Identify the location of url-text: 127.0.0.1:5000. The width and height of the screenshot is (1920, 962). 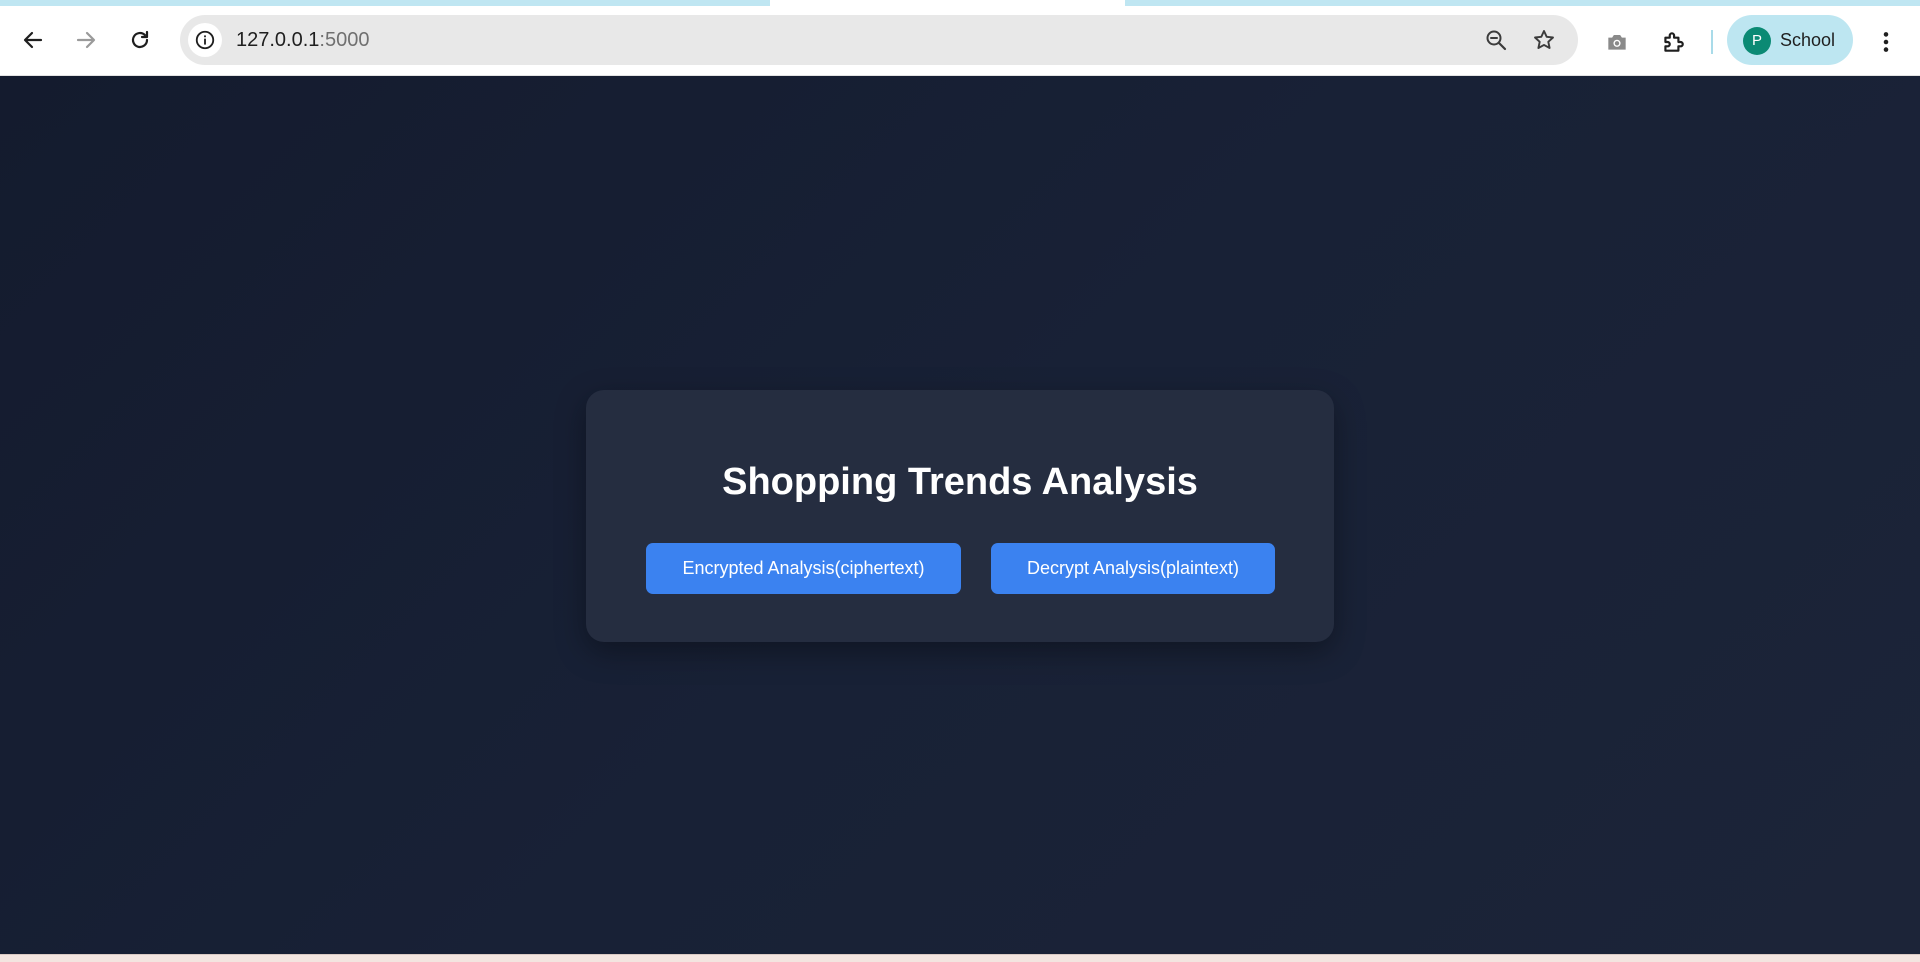
(302, 40).